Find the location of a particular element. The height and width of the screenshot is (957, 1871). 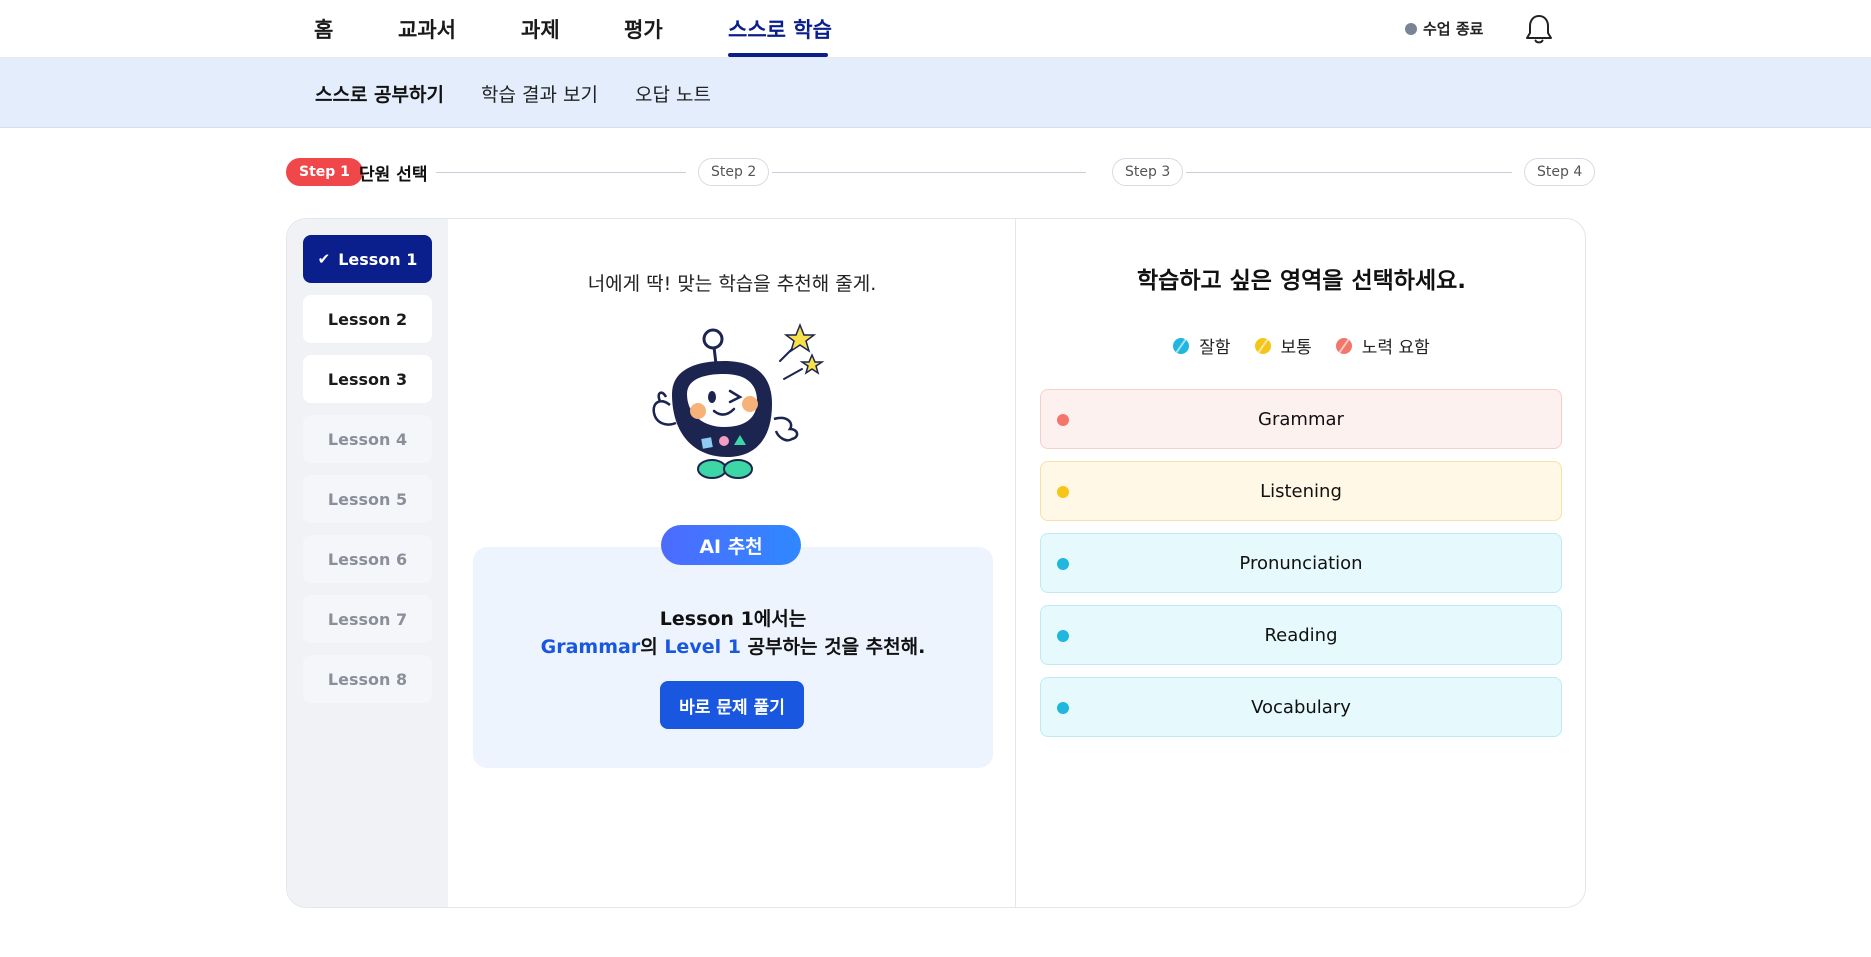

subnav-self-study: 스스로 공부하기 is located at coordinates (379, 93).